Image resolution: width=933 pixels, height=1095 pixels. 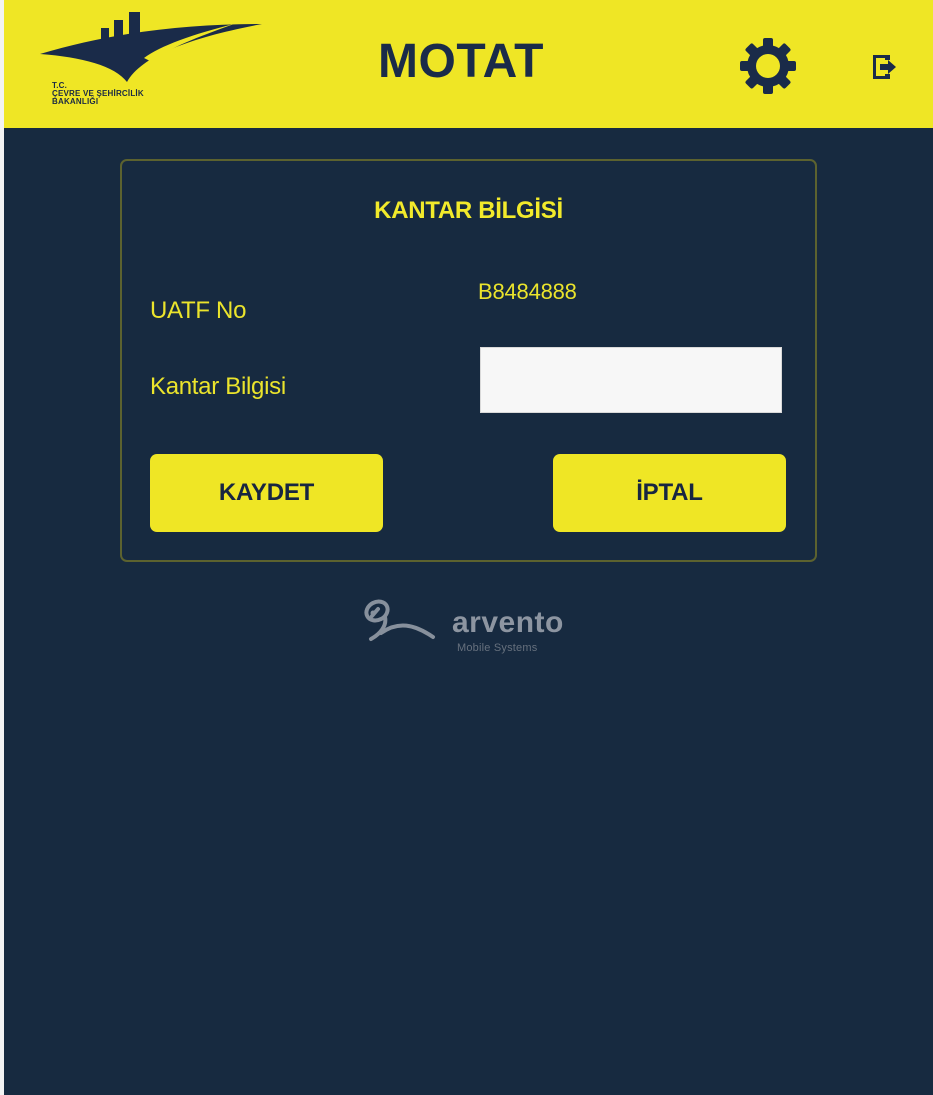 What do you see at coordinates (218, 386) in the screenshot?
I see `kantar-label: Kantar Bilgisi` at bounding box center [218, 386].